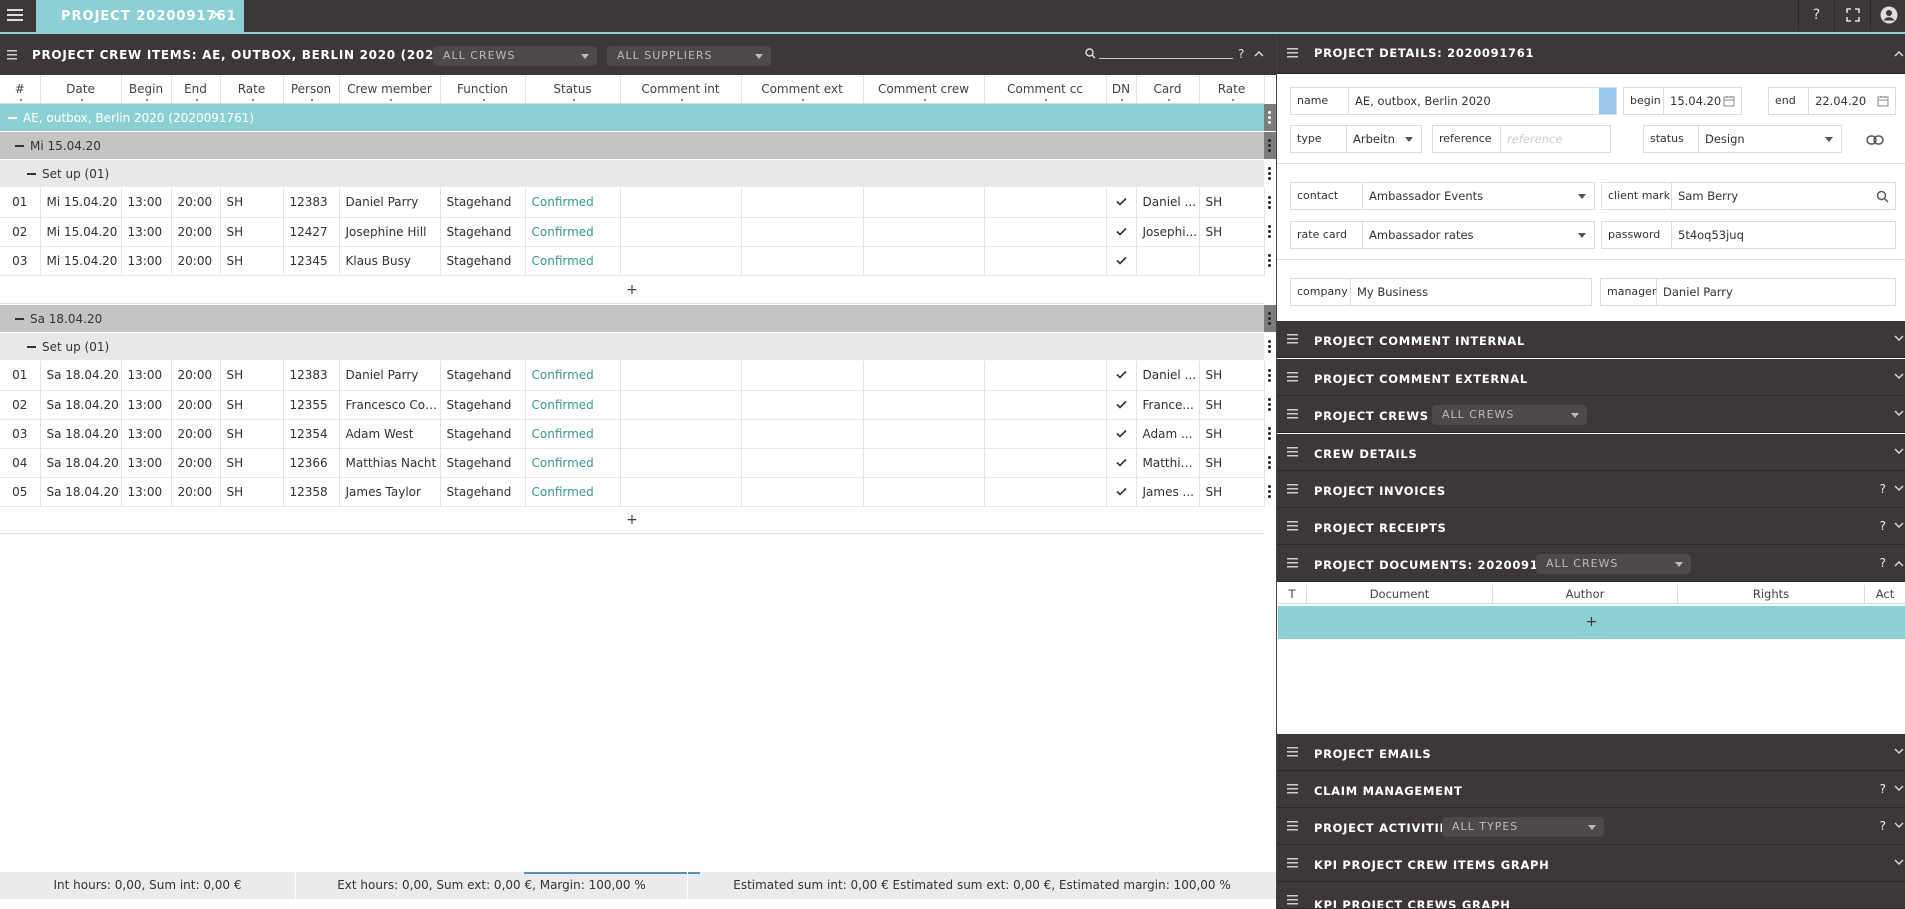 Image resolution: width=1905 pixels, height=909 pixels. What do you see at coordinates (632, 290) in the screenshot?
I see `add-crew-item-button: +` at bounding box center [632, 290].